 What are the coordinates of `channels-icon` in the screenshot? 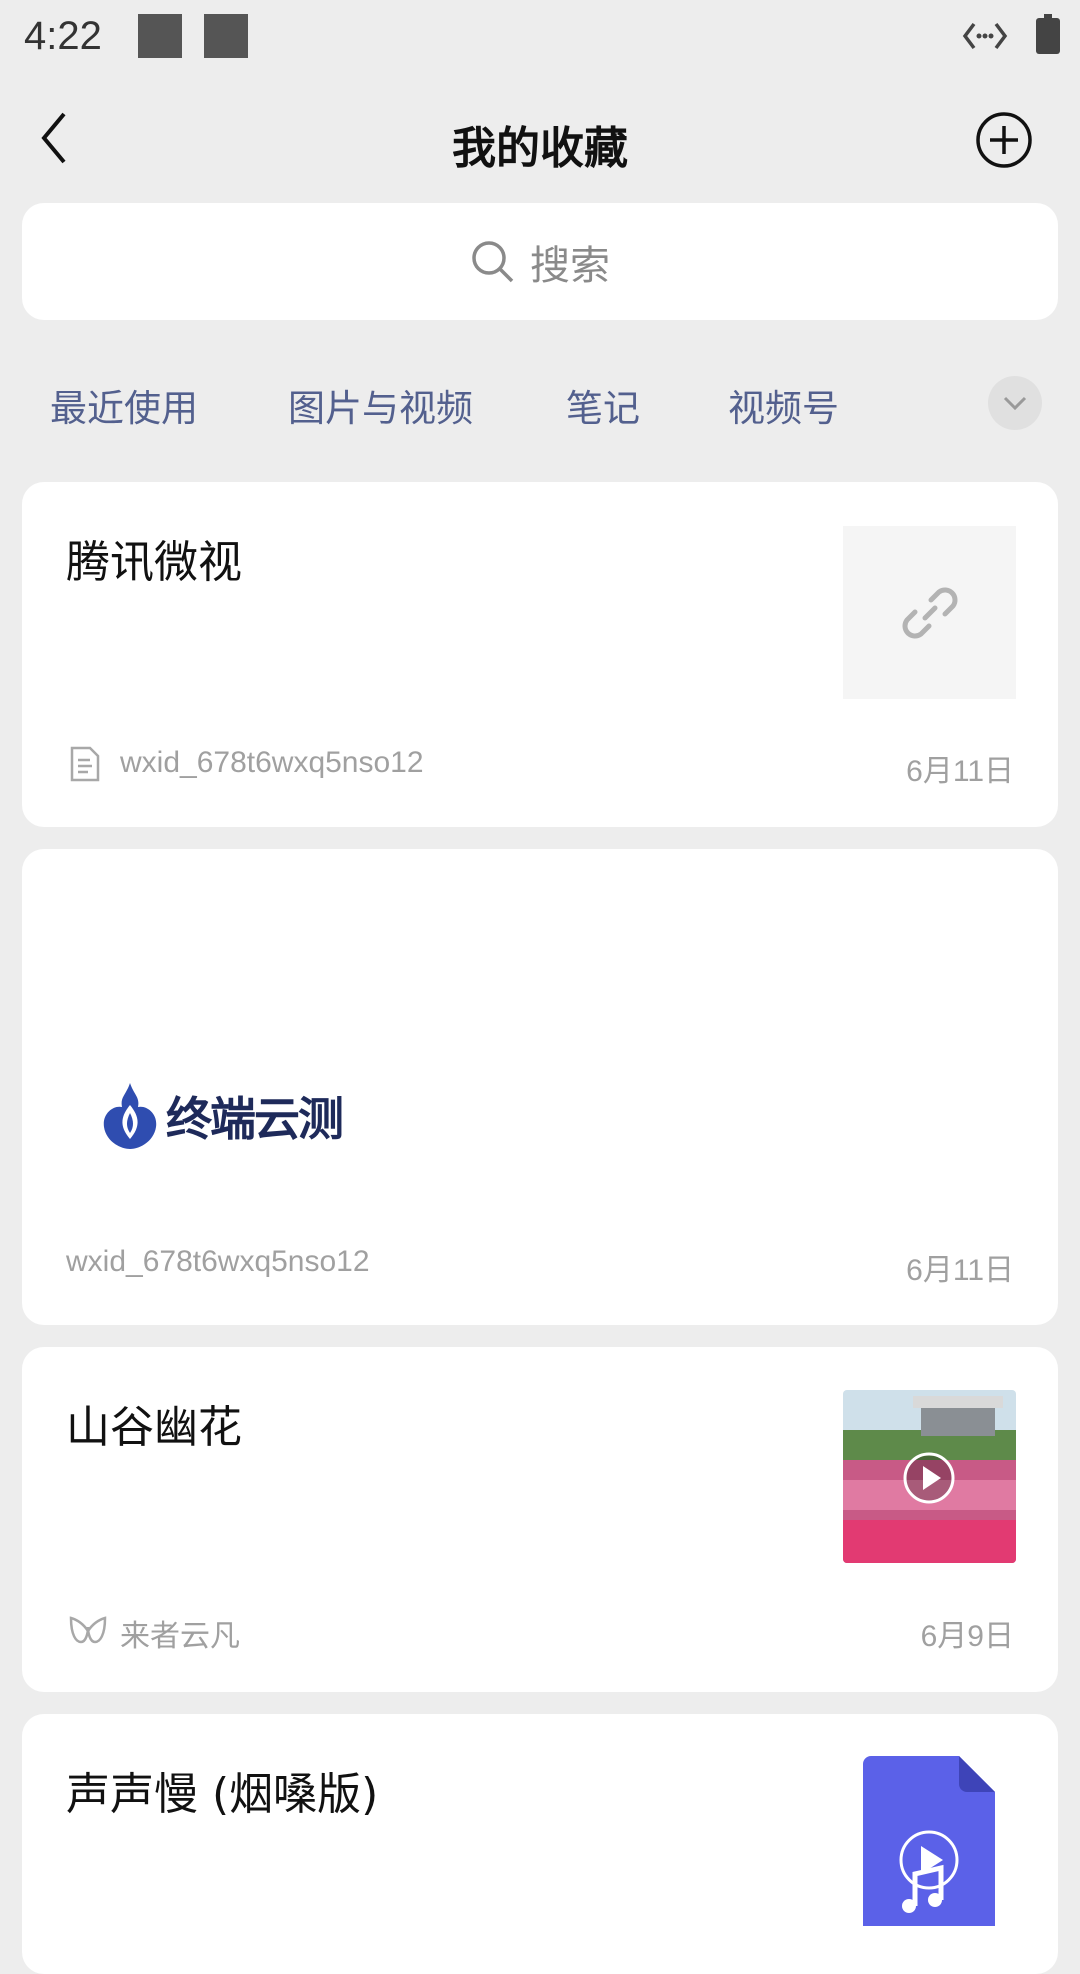 It's located at (88, 1630).